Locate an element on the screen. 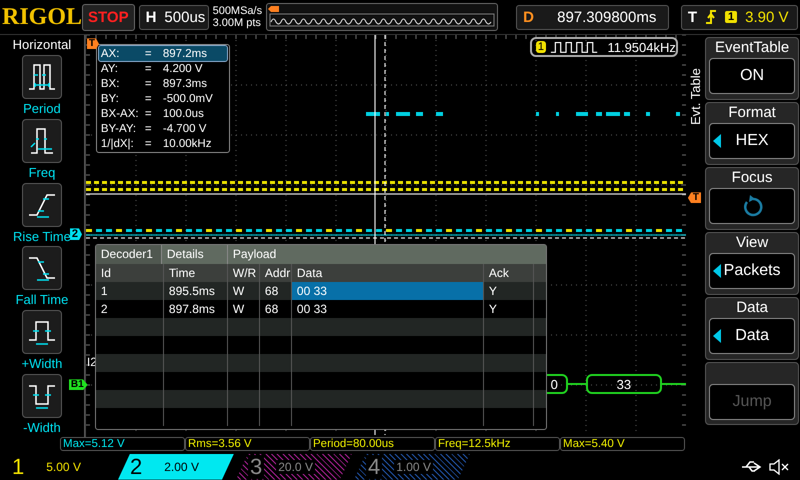 The height and width of the screenshot is (480, 800). readout-label: BY: is located at coordinates (110, 98).